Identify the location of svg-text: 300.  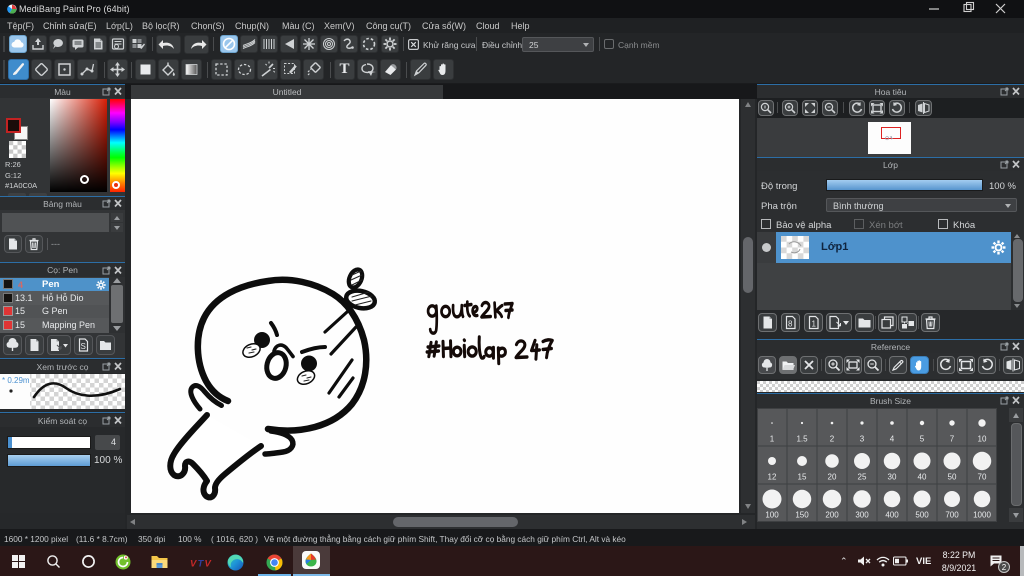
(862, 515).